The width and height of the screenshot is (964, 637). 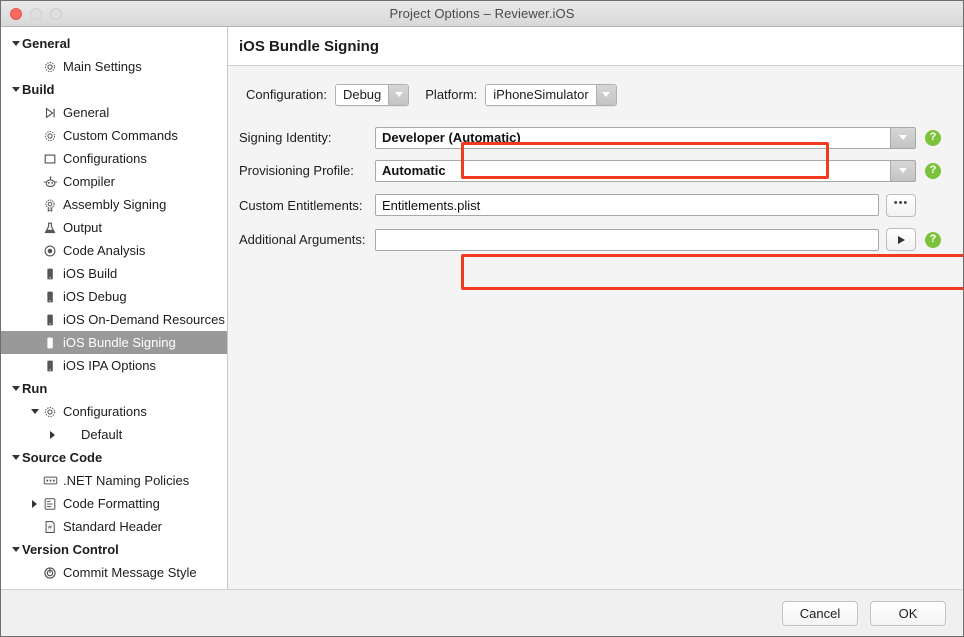 I want to click on sidebar-item-main-settings: Main Settings, so click(x=114, y=66).